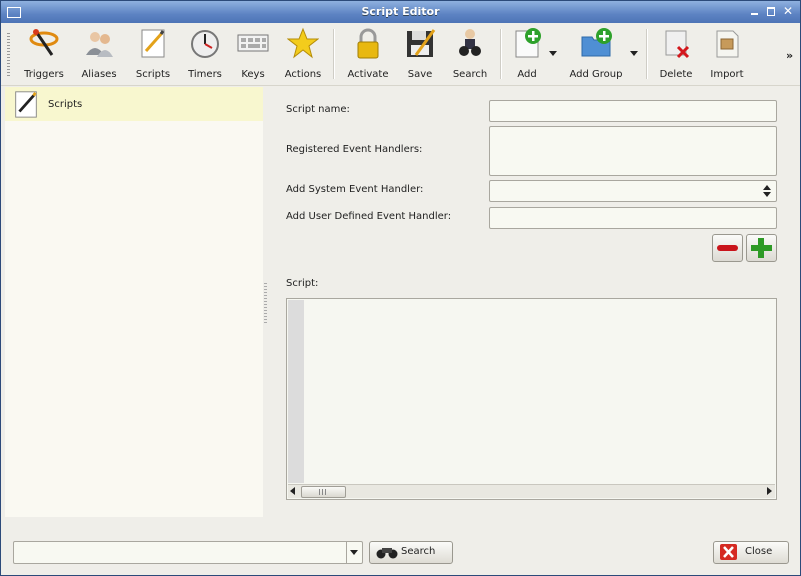 Image resolution: width=801 pixels, height=576 pixels. Describe the element at coordinates (634, 53) in the screenshot. I see `add-group-dropdown-icon` at that location.